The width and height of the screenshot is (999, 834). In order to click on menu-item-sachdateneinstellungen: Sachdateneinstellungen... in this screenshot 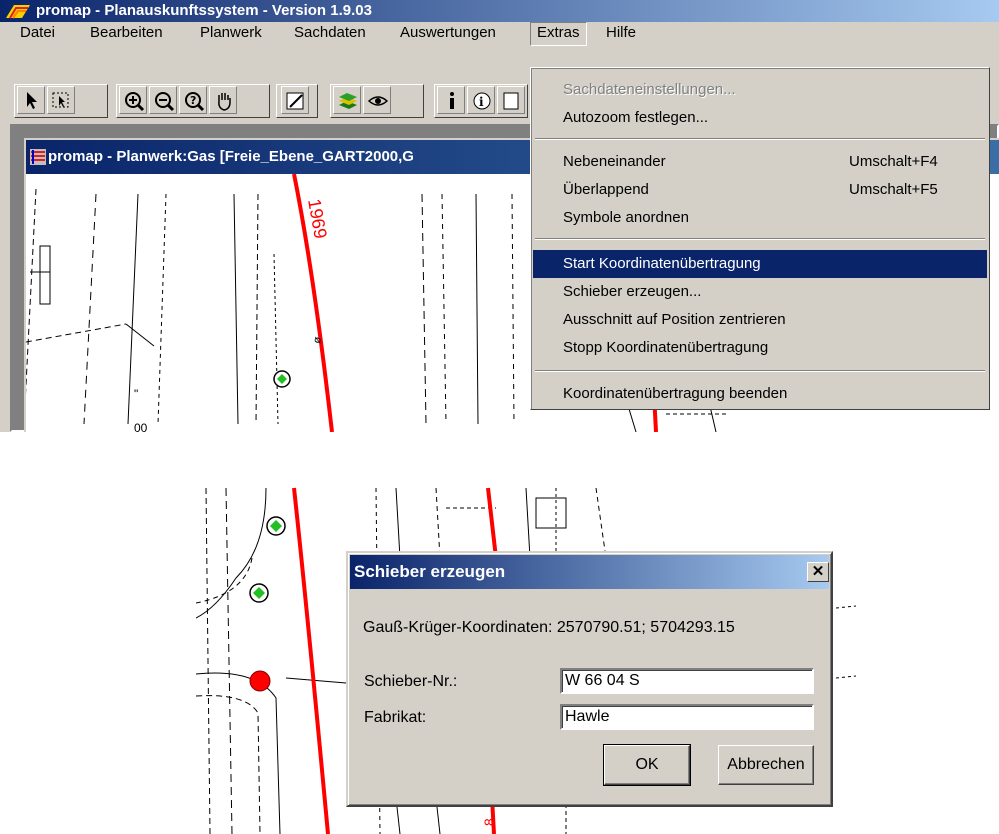, I will do `click(760, 90)`.